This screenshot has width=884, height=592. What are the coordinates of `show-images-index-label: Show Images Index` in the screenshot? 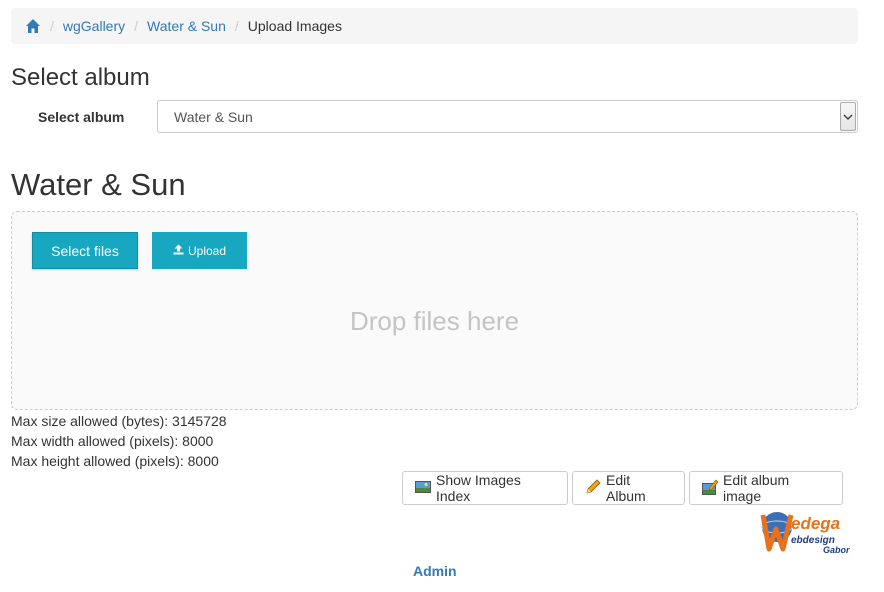 It's located at (478, 488).